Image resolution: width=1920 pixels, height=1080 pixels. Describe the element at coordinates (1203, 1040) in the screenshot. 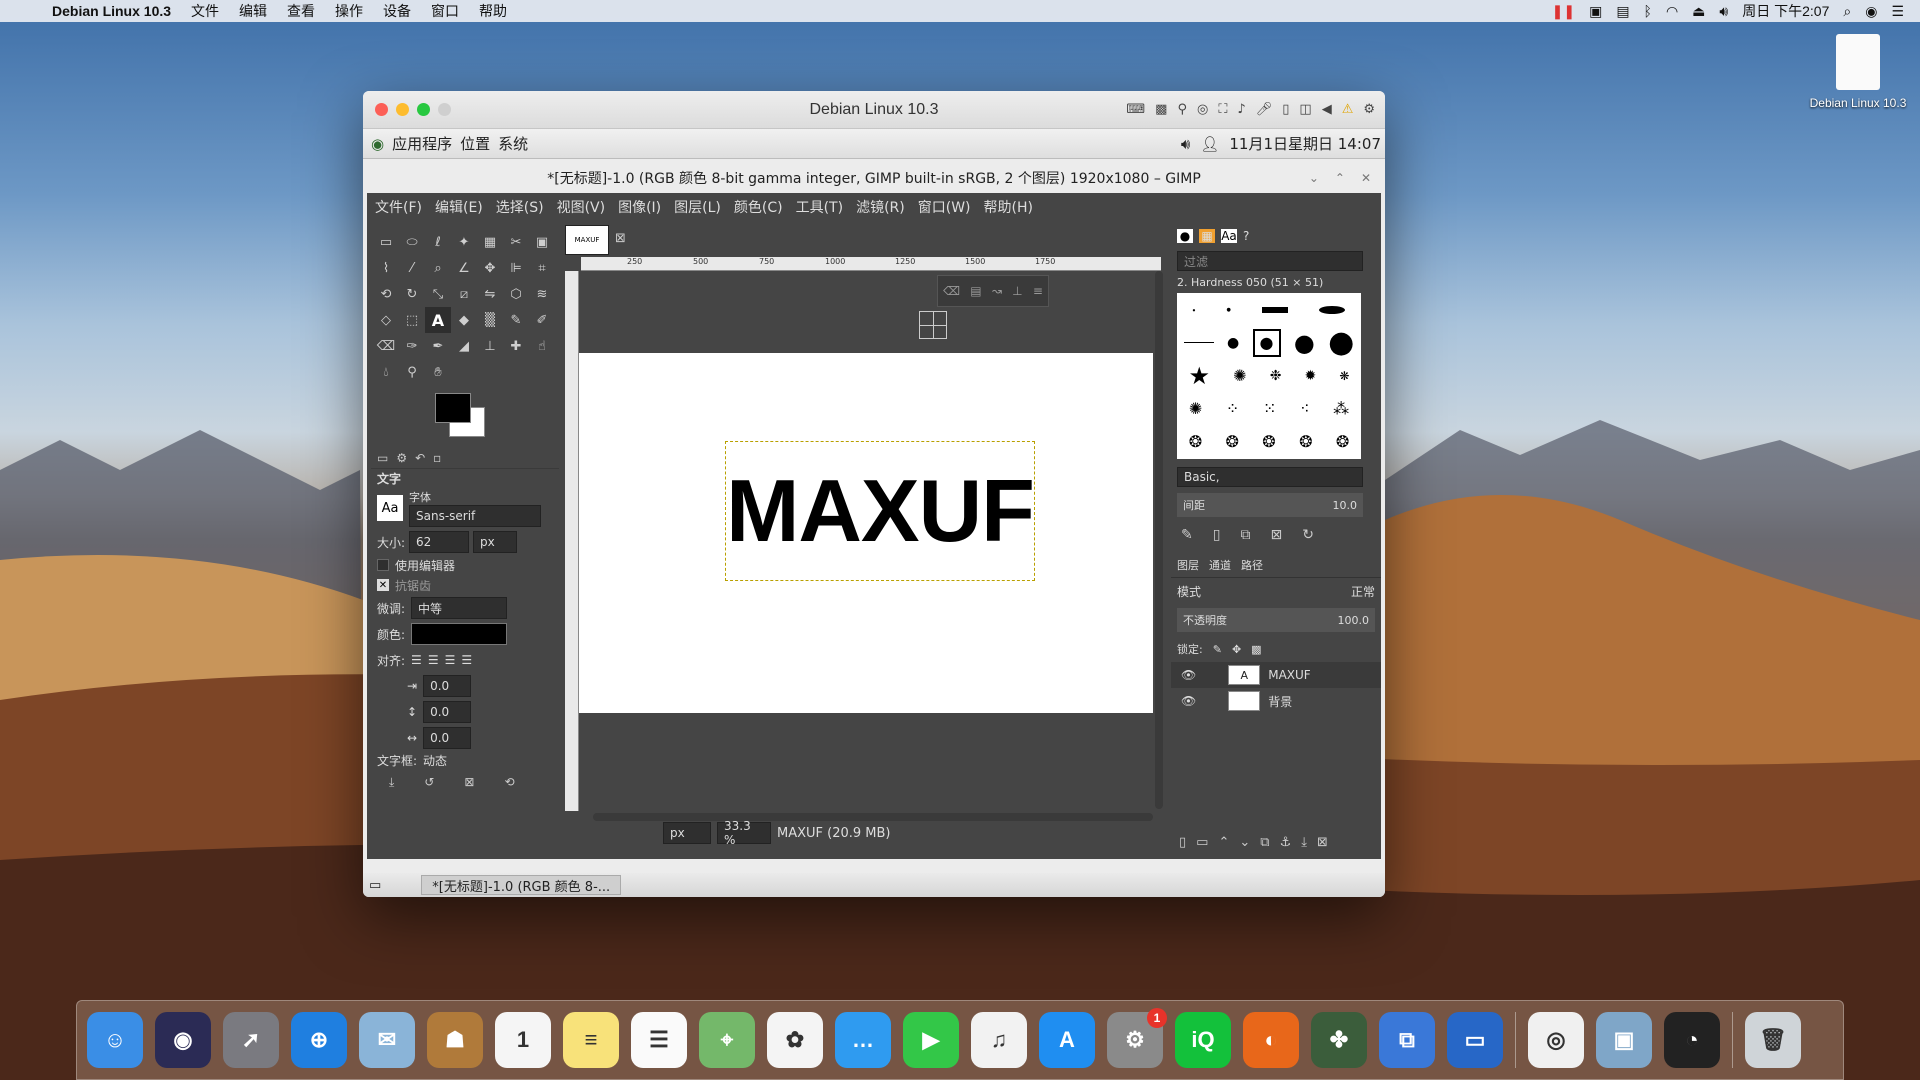

I see `iqiyi-icon: iQ` at that location.